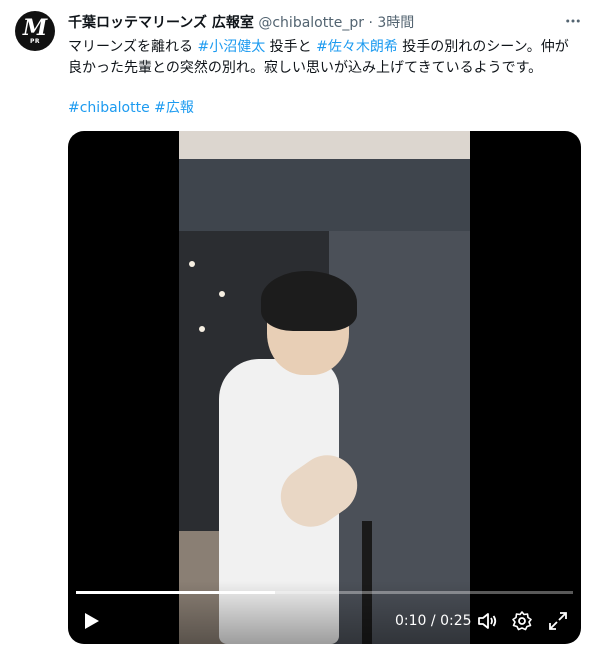 This screenshot has width=596, height=656. What do you see at coordinates (456, 621) in the screenshot?
I see `duration: 0:25` at bounding box center [456, 621].